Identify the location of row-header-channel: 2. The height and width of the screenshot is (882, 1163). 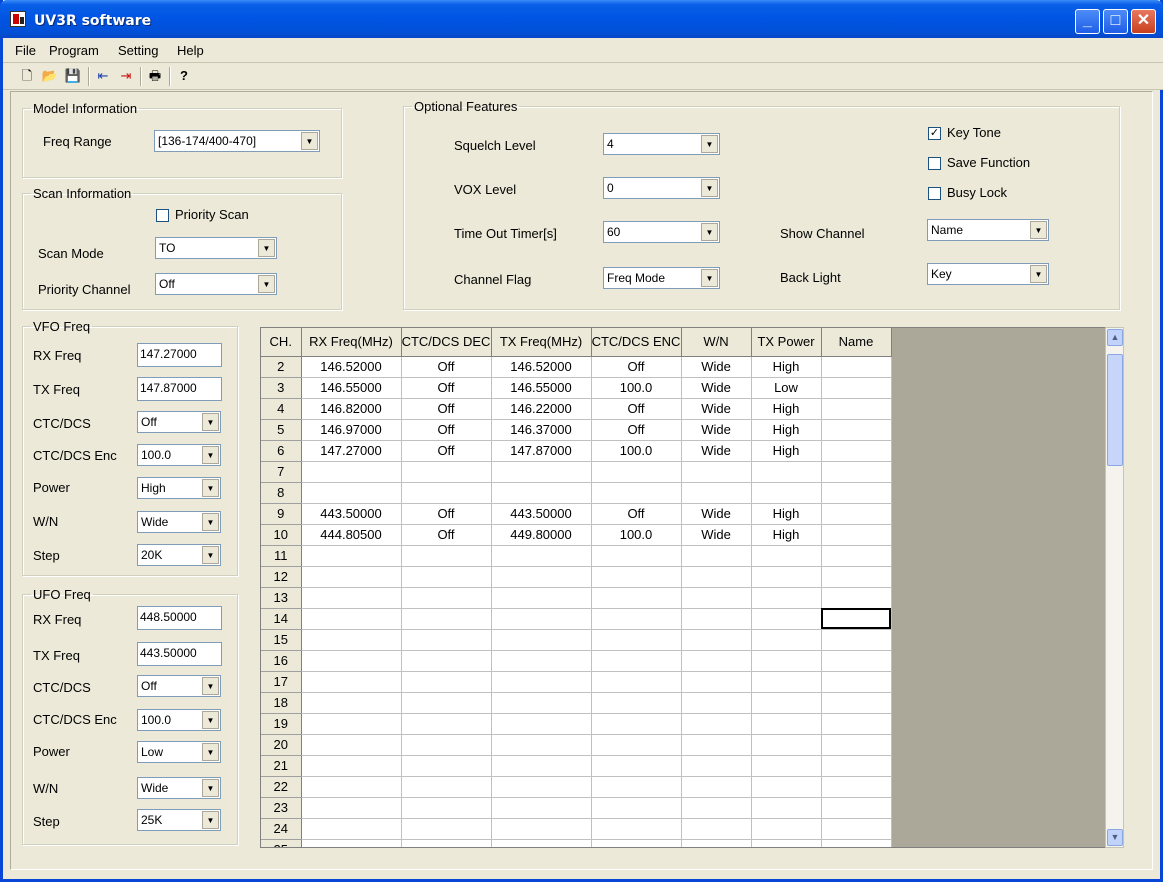
(281, 367).